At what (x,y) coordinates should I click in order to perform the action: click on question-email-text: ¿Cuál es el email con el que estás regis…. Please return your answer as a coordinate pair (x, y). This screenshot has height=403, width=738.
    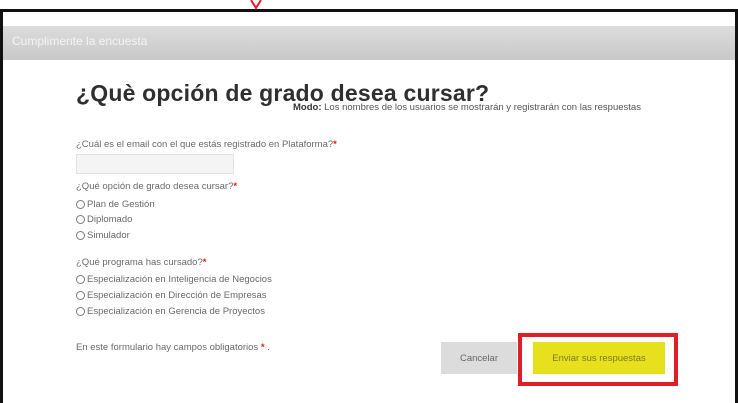
    Looking at the image, I should click on (205, 144).